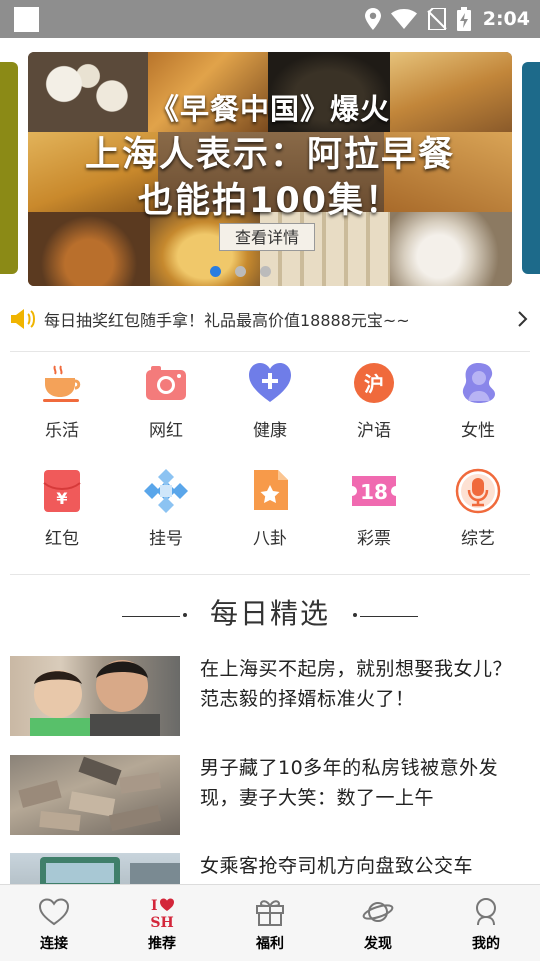 The width and height of the screenshot is (540, 961). I want to click on section-title: 每日精选, so click(269, 613).